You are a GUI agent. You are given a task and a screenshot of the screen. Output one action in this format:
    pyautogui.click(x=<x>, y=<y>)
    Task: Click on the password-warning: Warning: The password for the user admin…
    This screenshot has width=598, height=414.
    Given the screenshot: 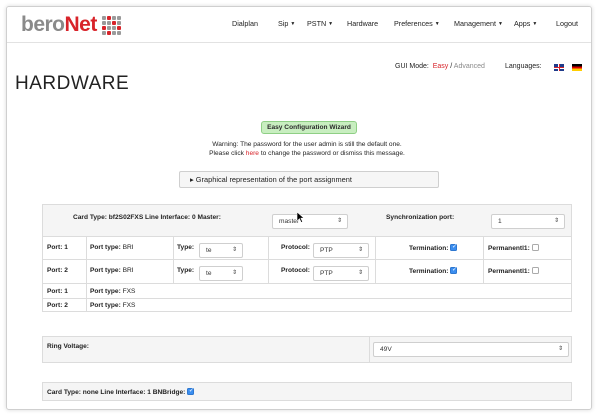 What is the action you would take?
    pyautogui.click(x=307, y=149)
    